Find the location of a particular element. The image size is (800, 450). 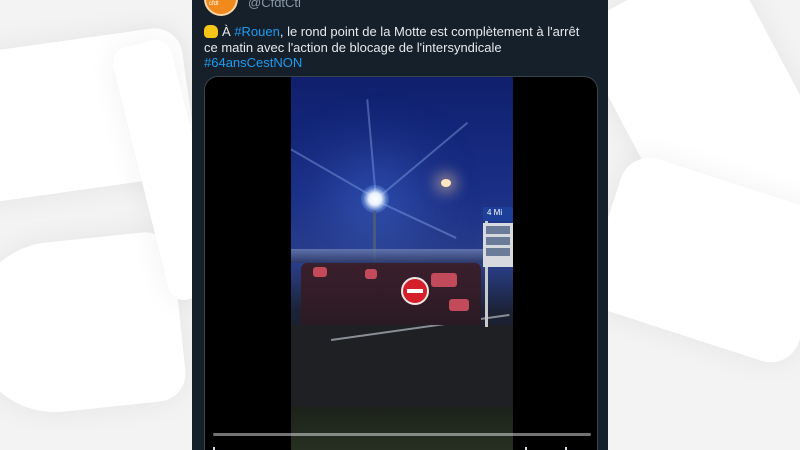

no-entry-sign is located at coordinates (415, 291).